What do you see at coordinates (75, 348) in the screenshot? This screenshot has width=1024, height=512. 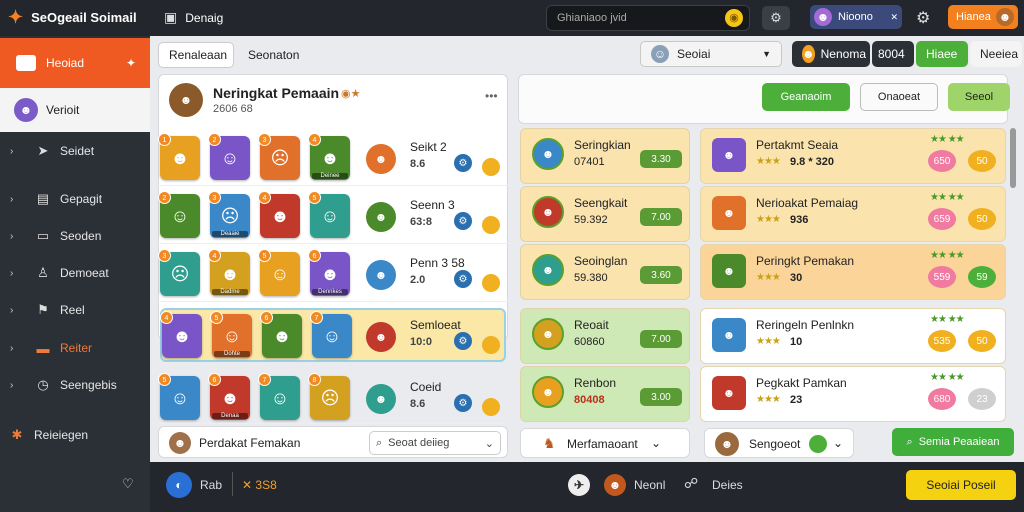 I see `sidebar-item-reiter: › ▬ Reiter` at bounding box center [75, 348].